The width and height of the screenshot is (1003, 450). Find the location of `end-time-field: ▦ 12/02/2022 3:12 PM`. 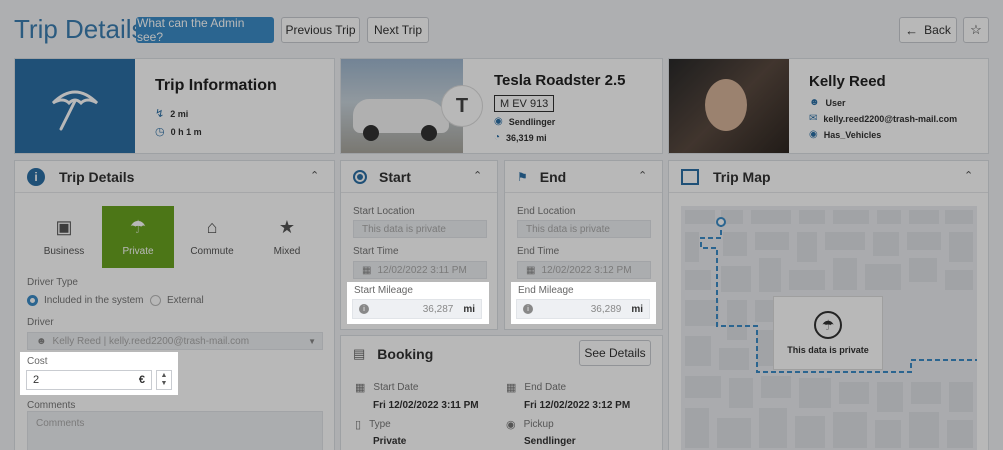

end-time-field: ▦ 12/02/2022 3:12 PM is located at coordinates (584, 270).